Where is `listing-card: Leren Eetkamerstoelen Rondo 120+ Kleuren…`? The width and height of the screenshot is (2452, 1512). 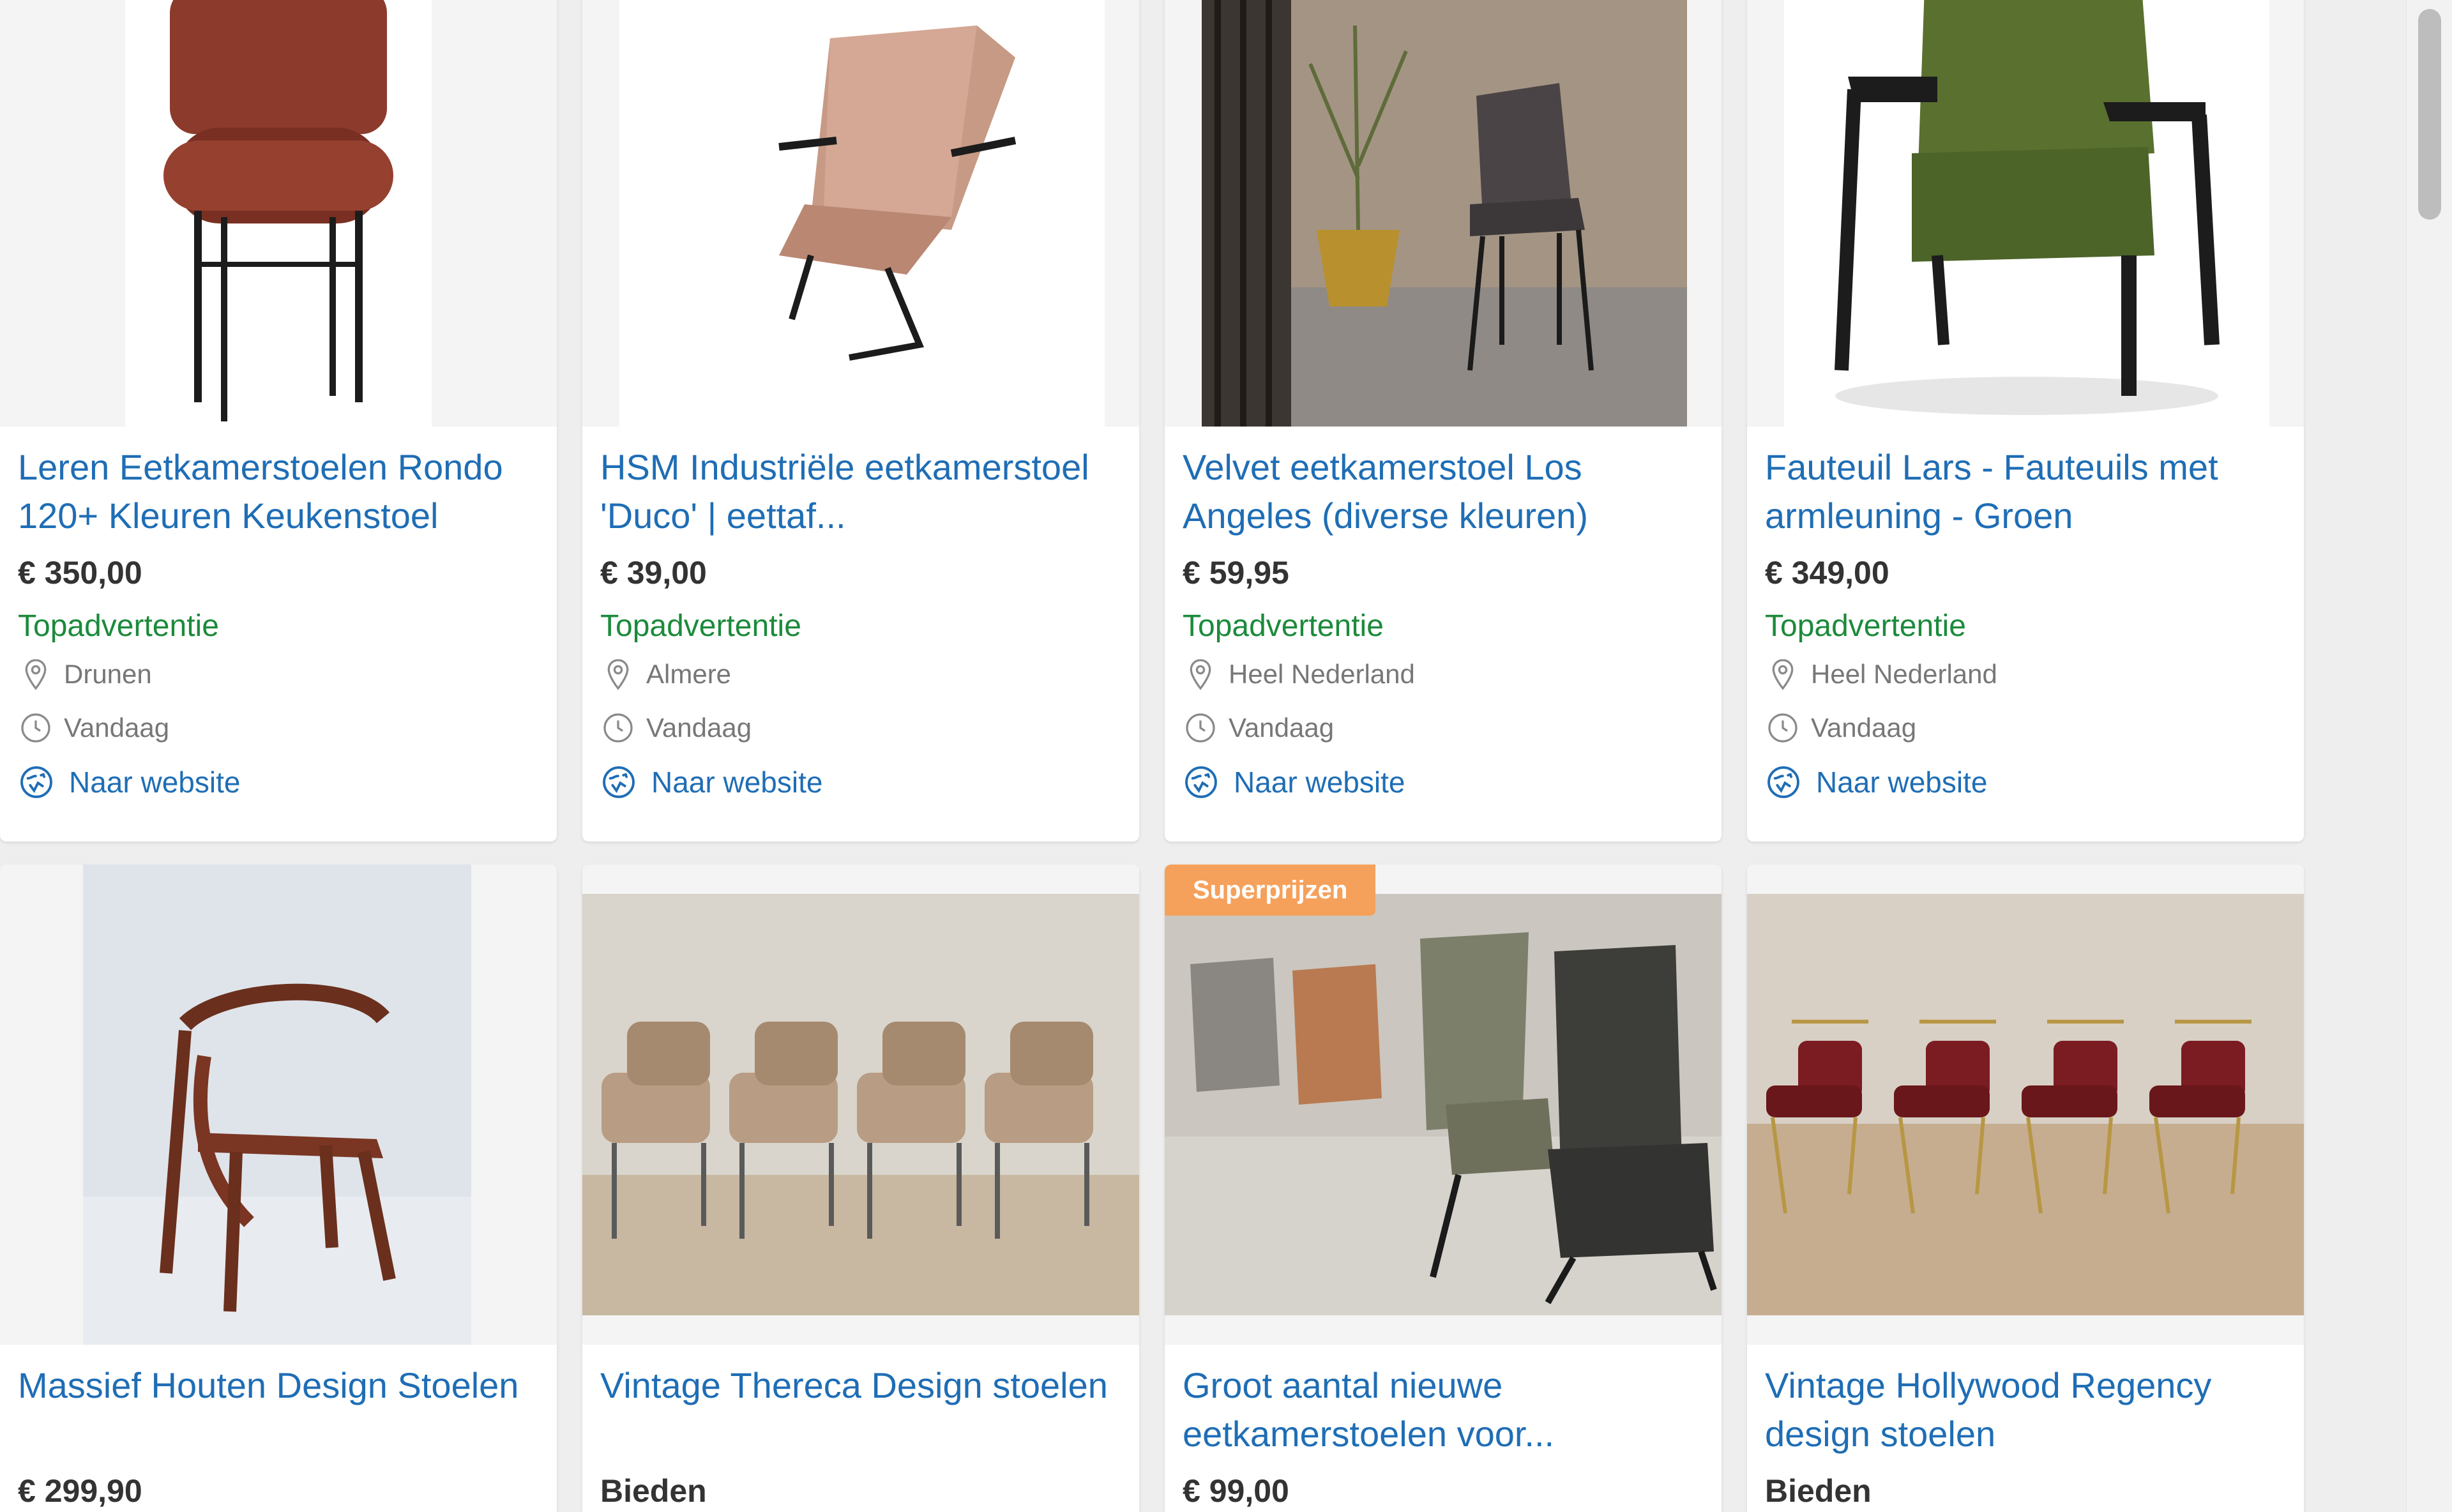 listing-card: Leren Eetkamerstoelen Rondo 120+ Kleuren… is located at coordinates (278, 421).